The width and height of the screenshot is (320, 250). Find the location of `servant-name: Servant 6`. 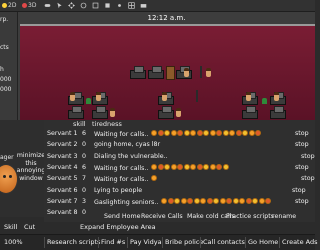

servant-name: Servant 6 is located at coordinates (62, 190).